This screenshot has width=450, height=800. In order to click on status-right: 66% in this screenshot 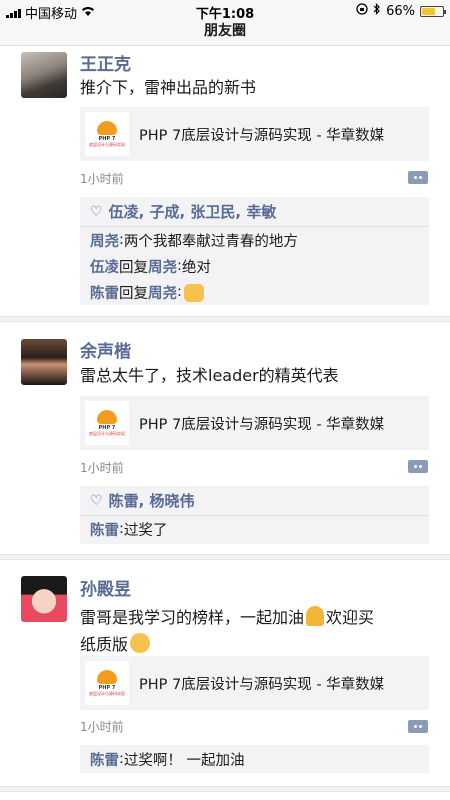, I will do `click(401, 11)`.